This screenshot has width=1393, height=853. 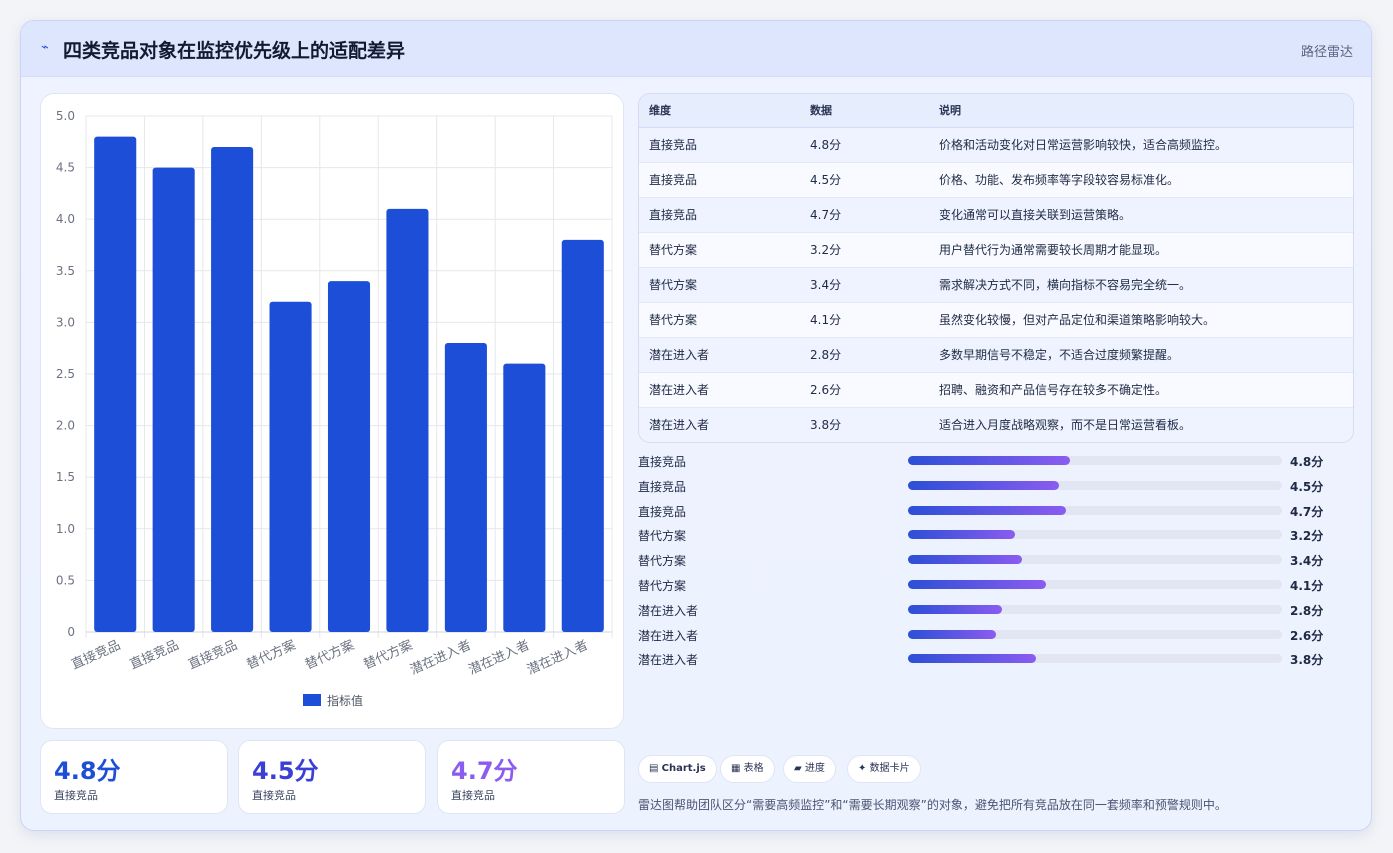 What do you see at coordinates (996, 145) in the screenshot?
I see `table-row: 直接竞品 4.8分 价格和活动变化对日常运营影响较快，适合高频监控。` at bounding box center [996, 145].